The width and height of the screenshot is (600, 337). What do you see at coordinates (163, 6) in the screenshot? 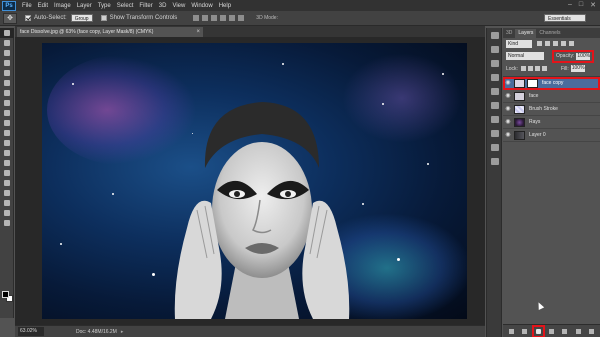
I see `menu-3d: 3D` at bounding box center [163, 6].